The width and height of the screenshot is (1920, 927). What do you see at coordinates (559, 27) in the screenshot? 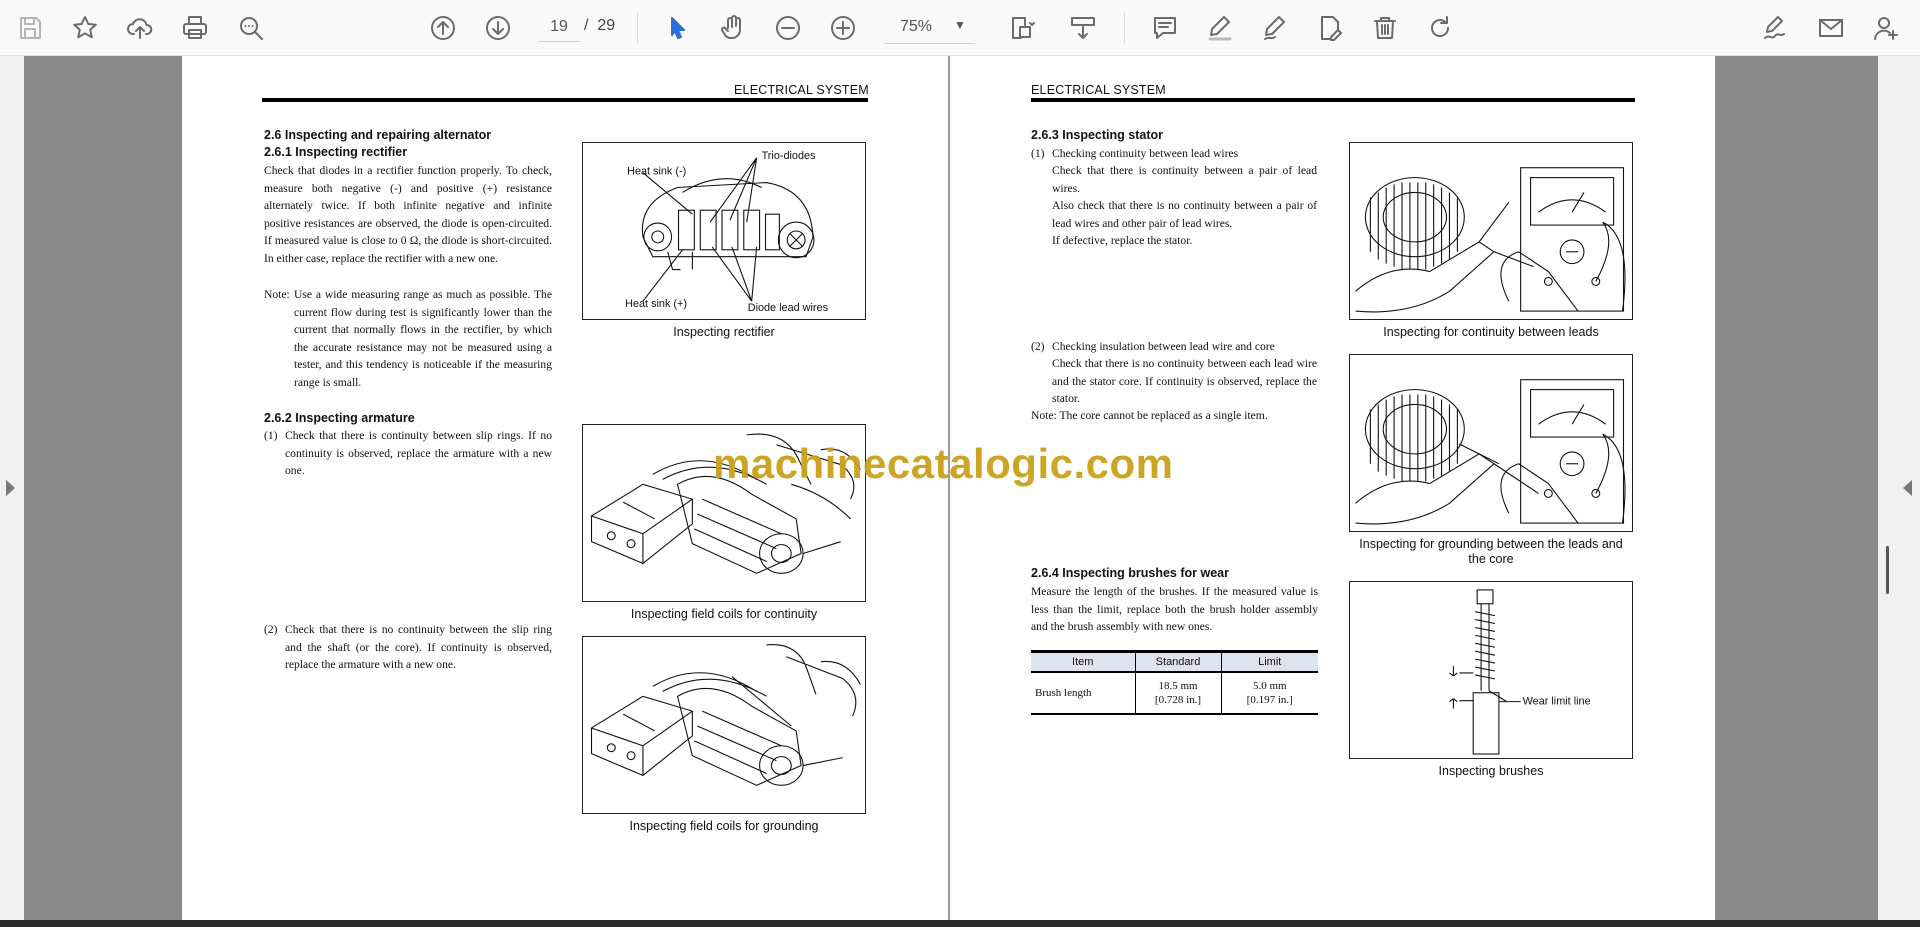
I see `page-number-input` at bounding box center [559, 27].